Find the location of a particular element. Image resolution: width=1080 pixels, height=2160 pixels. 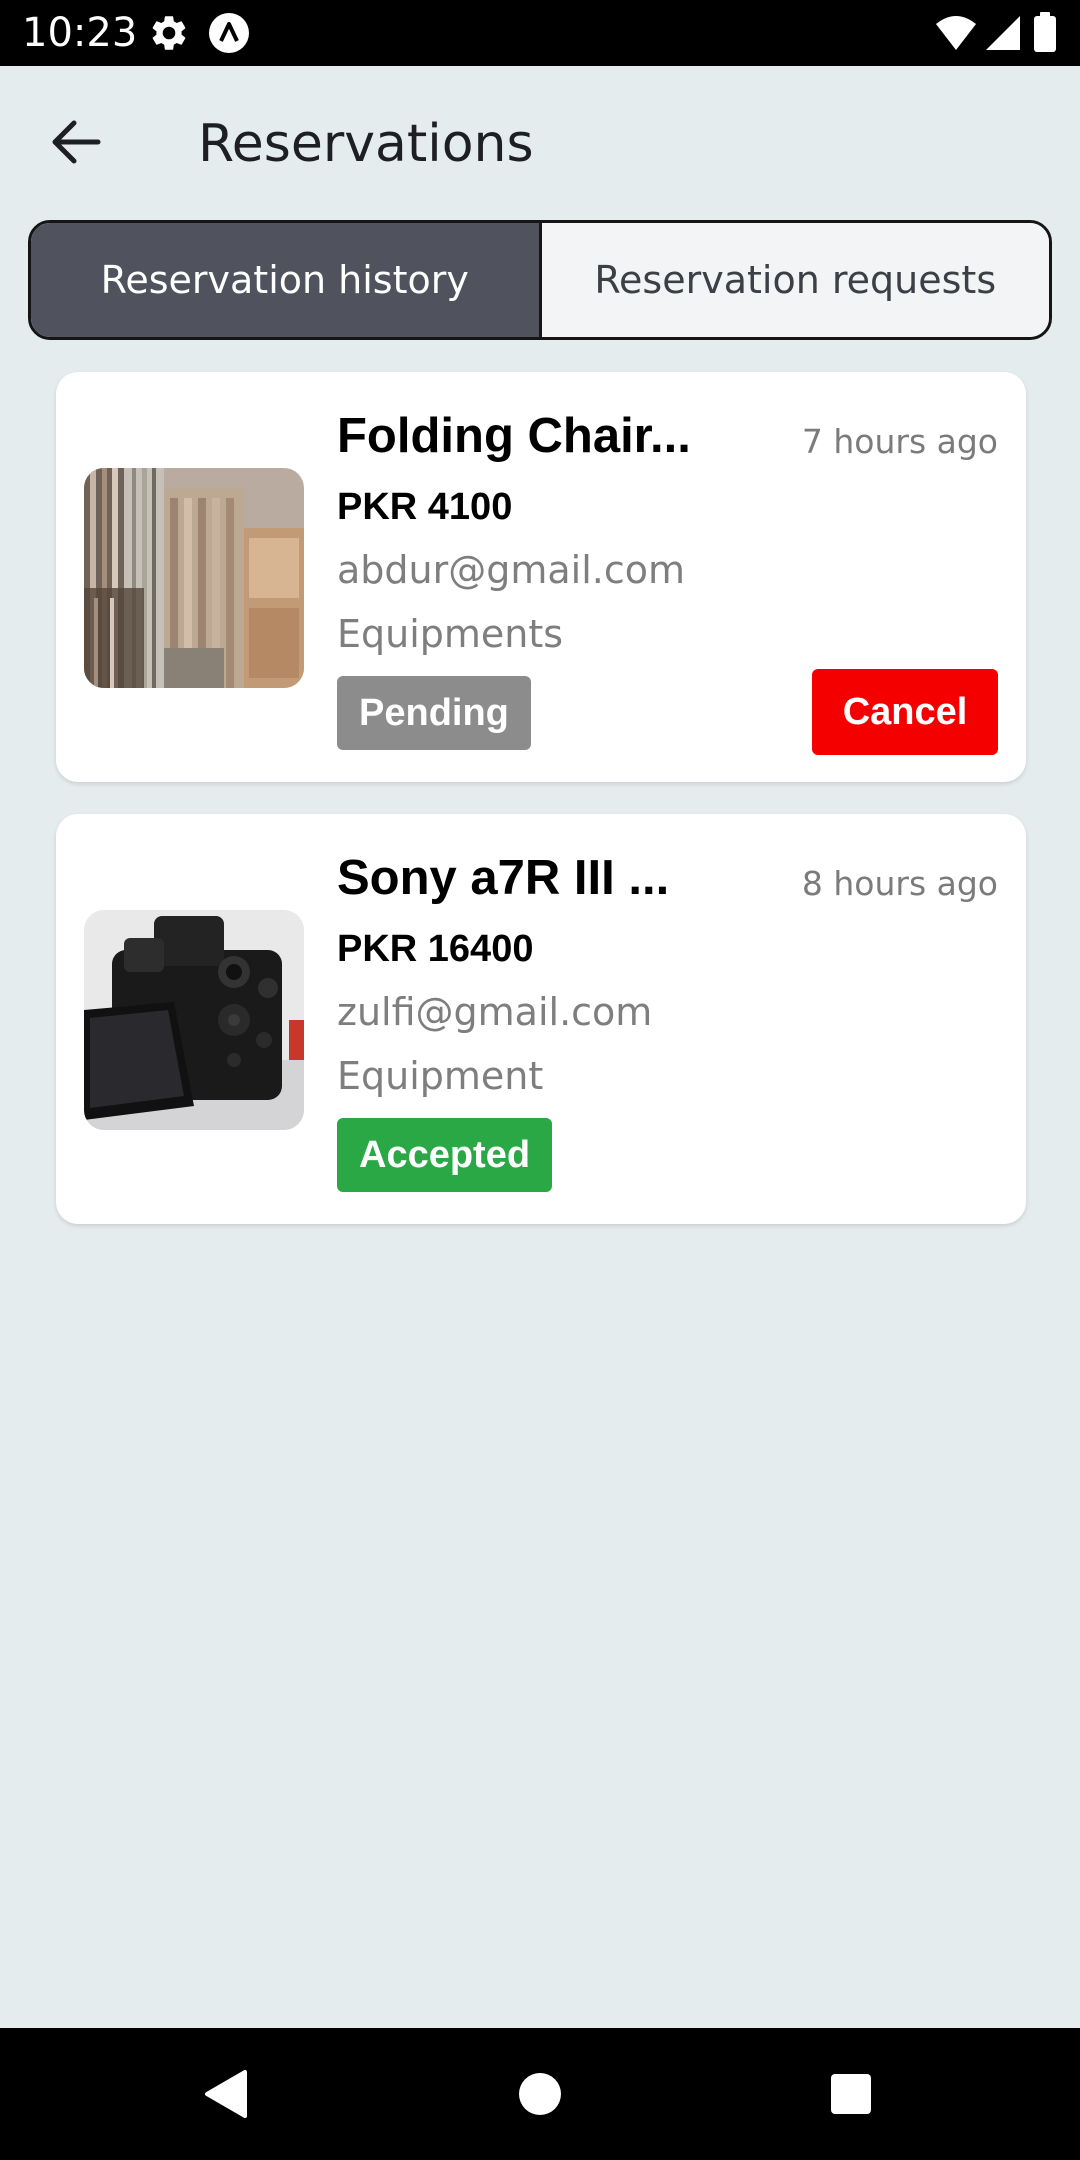

item-category: Equipments is located at coordinates (450, 634).